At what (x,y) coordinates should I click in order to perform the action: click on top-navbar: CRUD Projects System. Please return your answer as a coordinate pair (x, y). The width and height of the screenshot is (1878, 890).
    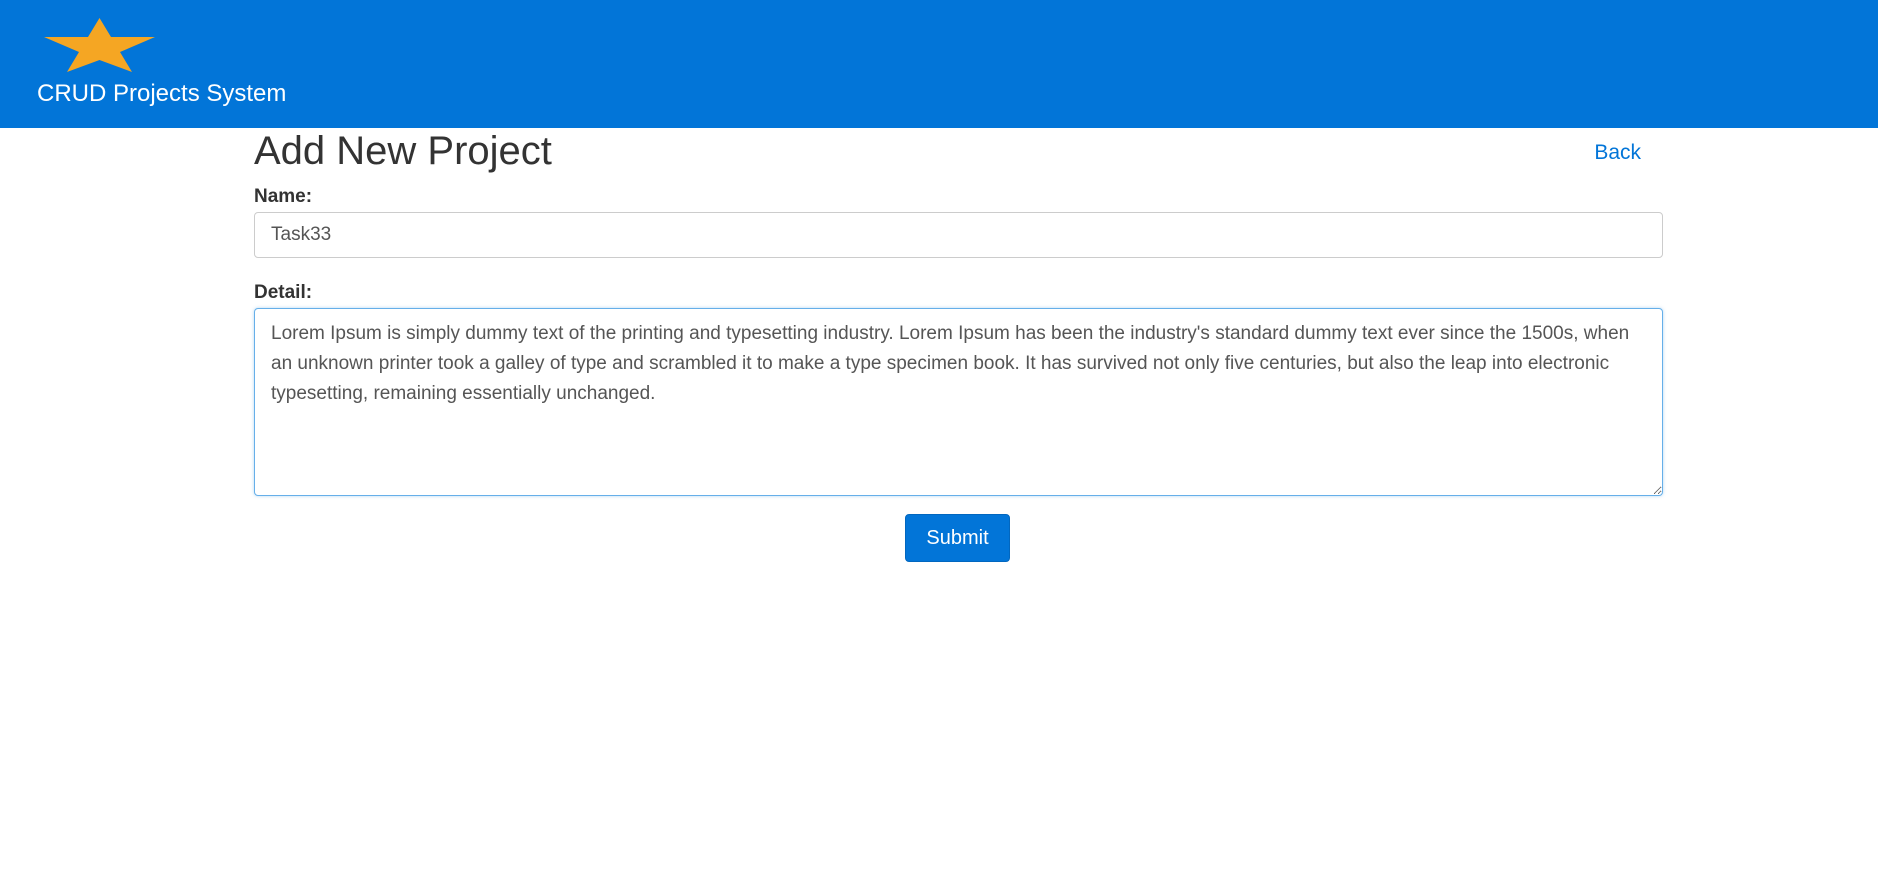
    Looking at the image, I should click on (939, 64).